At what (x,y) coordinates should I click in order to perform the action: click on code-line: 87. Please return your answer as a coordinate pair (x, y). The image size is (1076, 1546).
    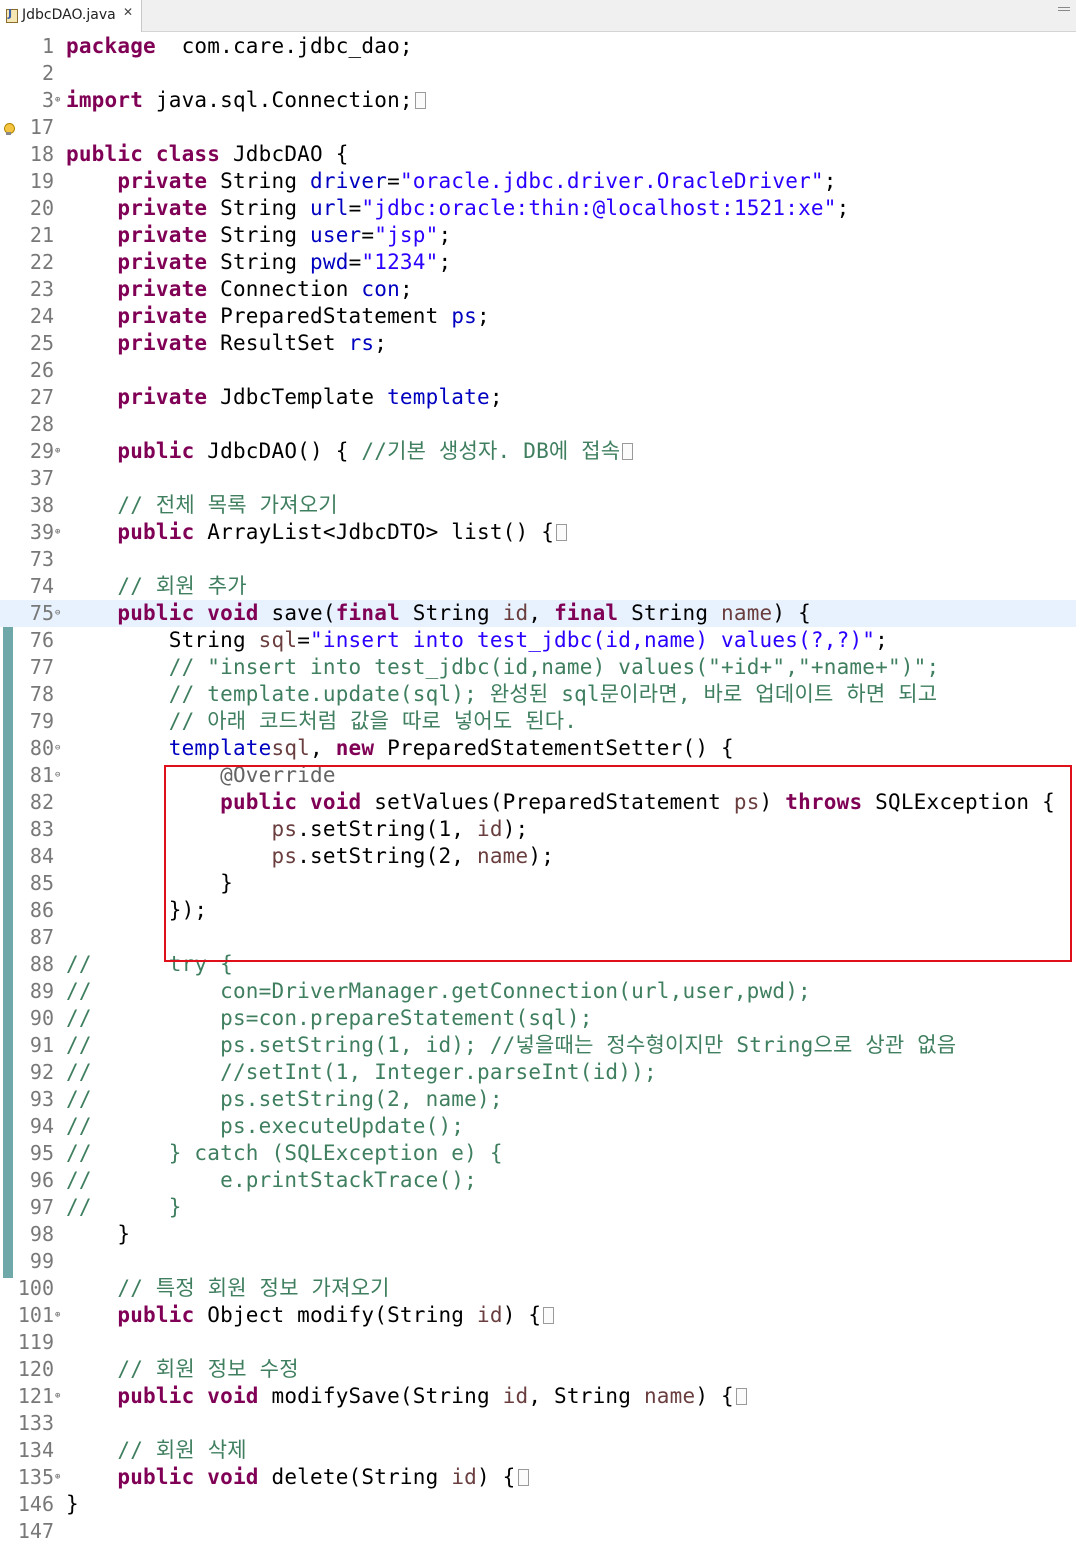
    Looking at the image, I should click on (538, 937).